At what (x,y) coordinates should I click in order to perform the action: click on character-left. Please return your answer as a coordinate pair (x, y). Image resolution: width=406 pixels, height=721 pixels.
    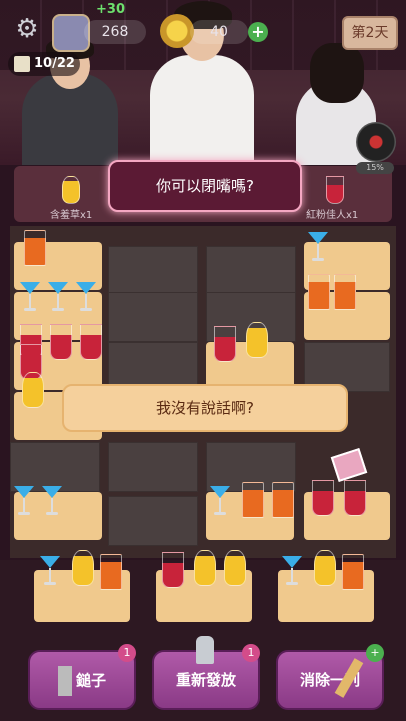
    Looking at the image, I should click on (70, 101).